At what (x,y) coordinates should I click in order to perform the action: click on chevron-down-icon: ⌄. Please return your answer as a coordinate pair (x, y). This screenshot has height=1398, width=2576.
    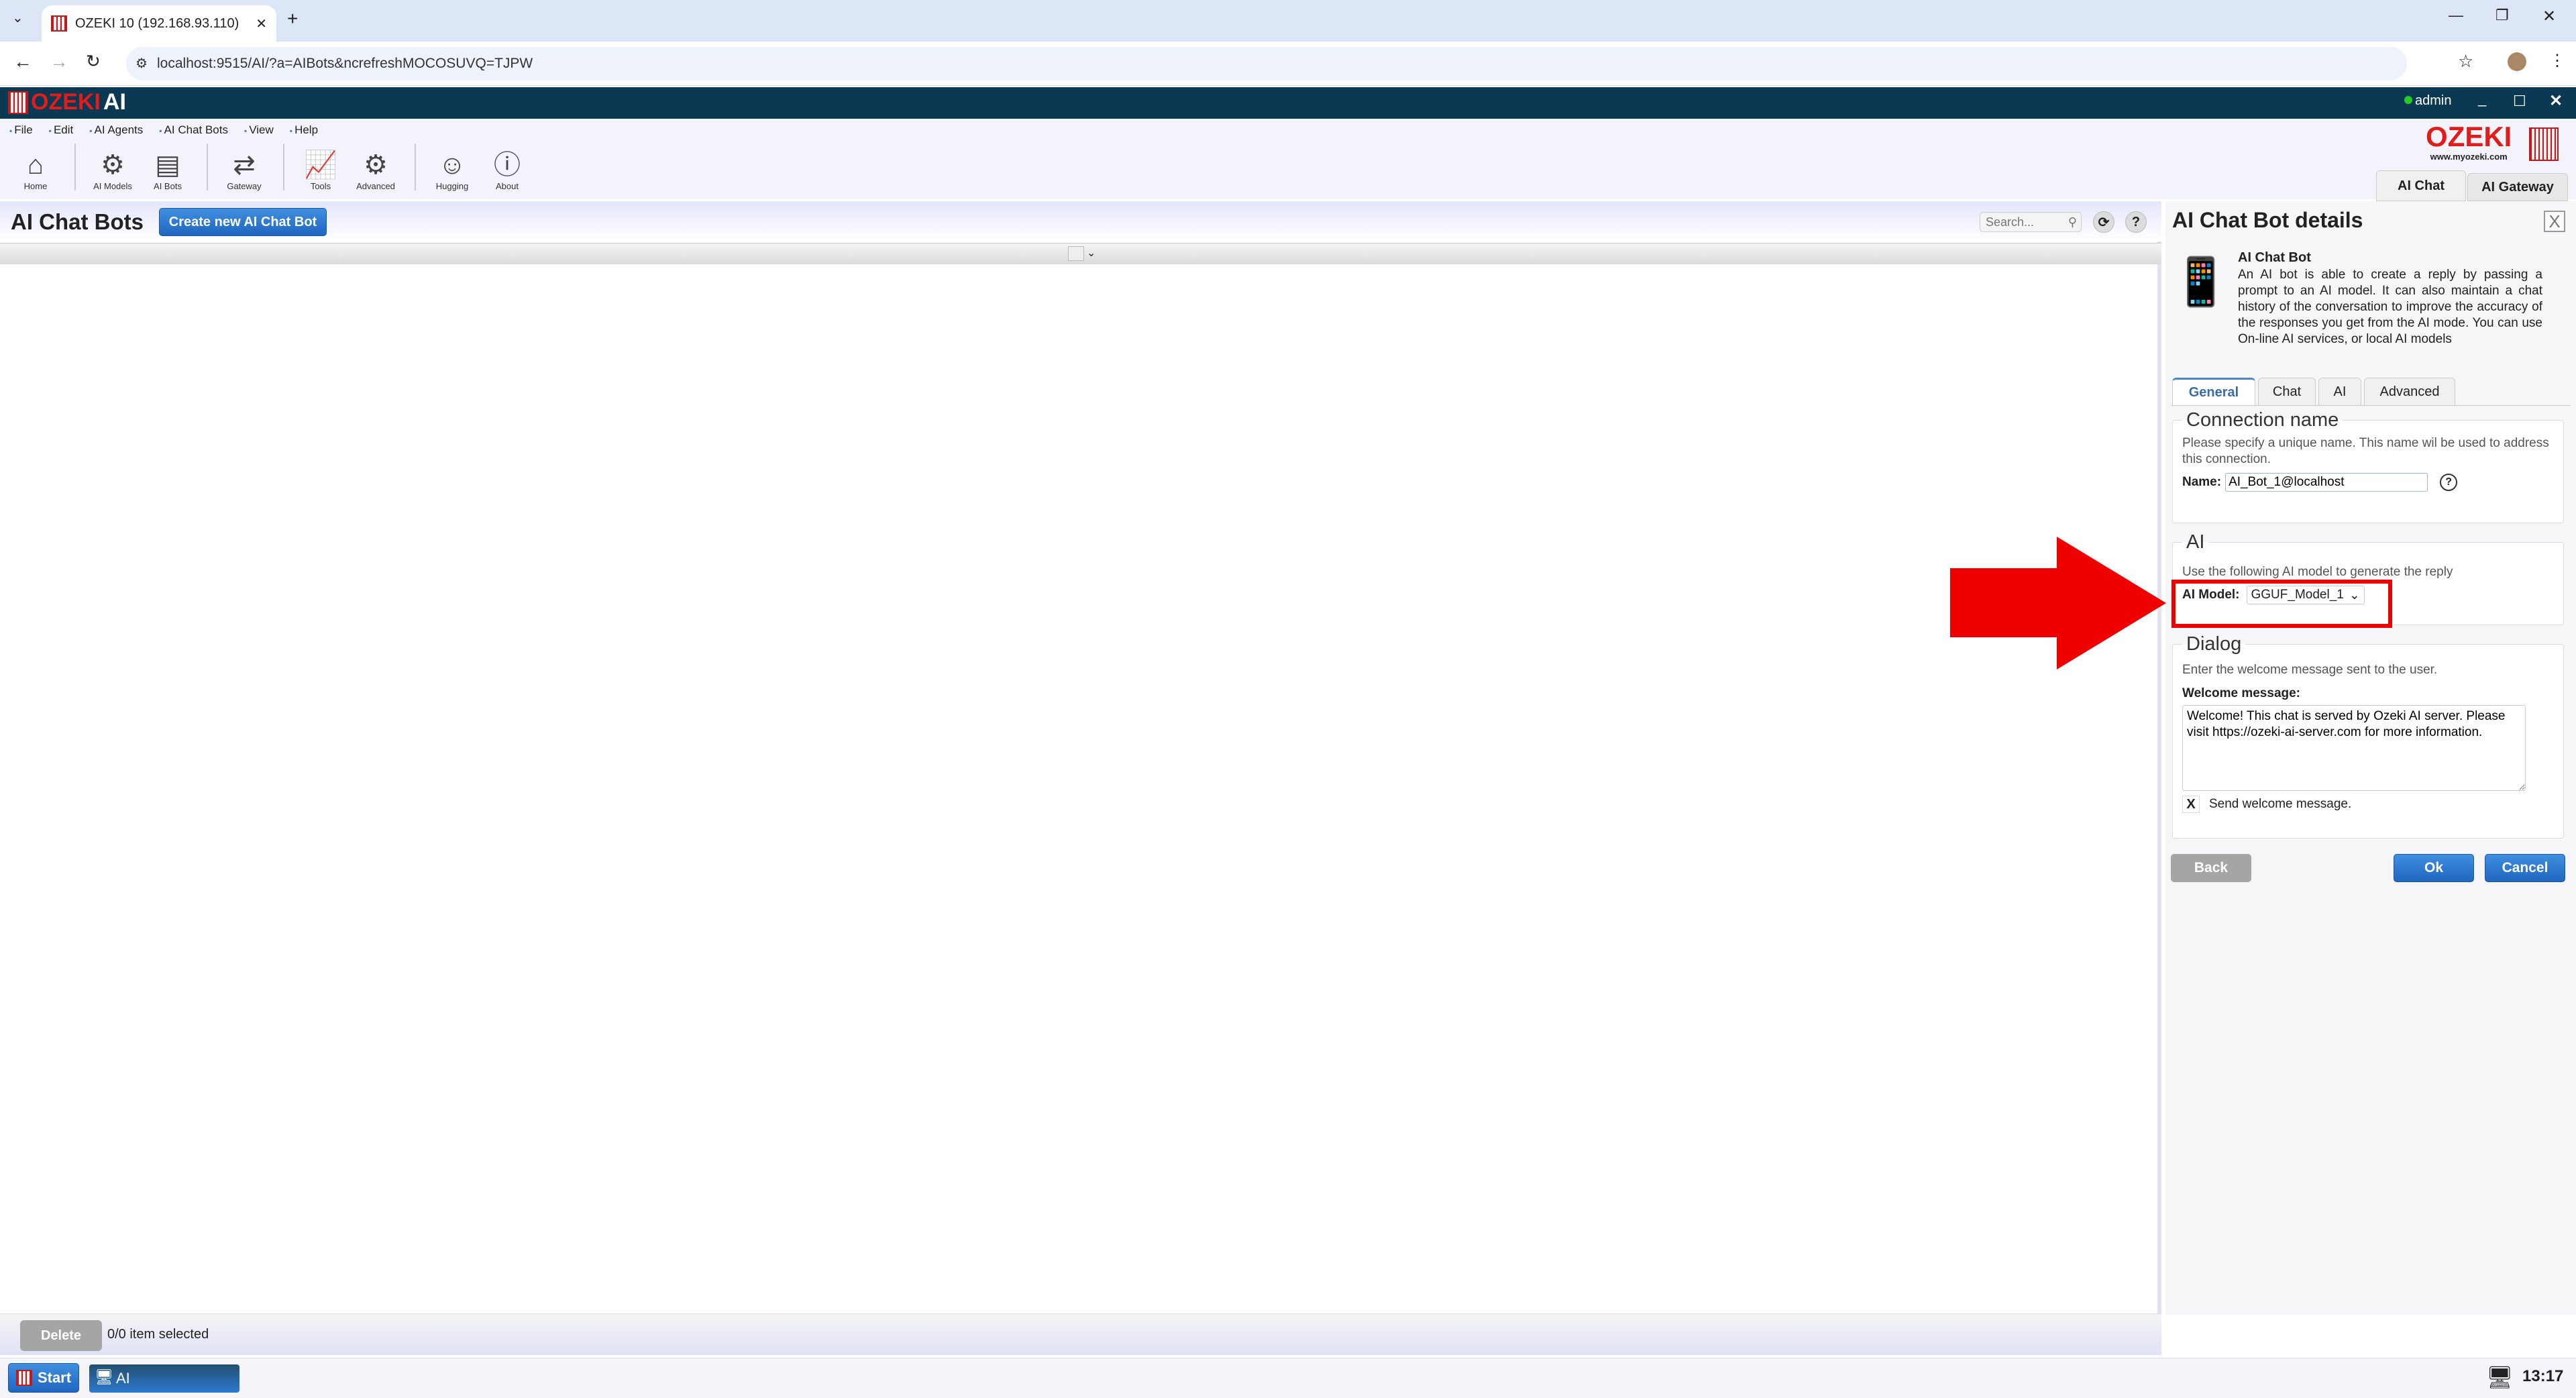
    Looking at the image, I should click on (1091, 253).